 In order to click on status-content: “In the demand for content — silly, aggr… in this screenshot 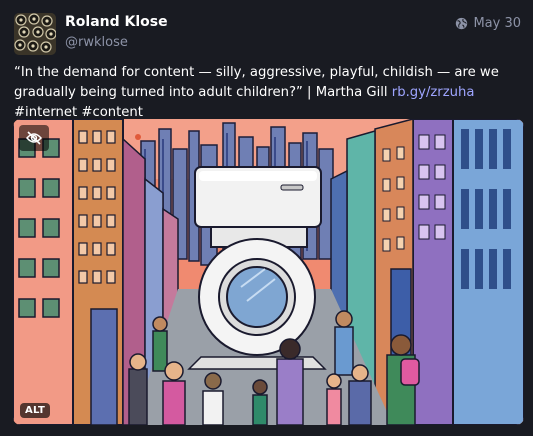, I will do `click(266, 93)`.